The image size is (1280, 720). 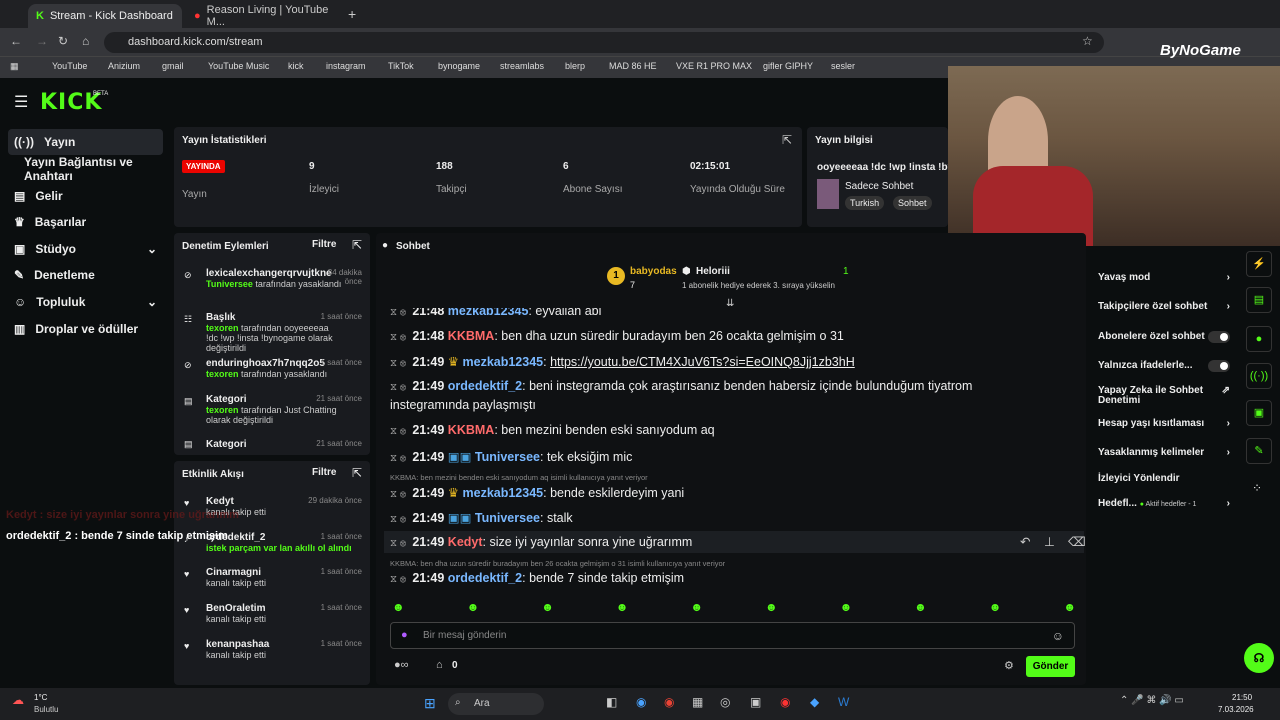 I want to click on nav-stream-key: Yayın Bağlantısı ve Anahtarı, so click(x=85, y=169).